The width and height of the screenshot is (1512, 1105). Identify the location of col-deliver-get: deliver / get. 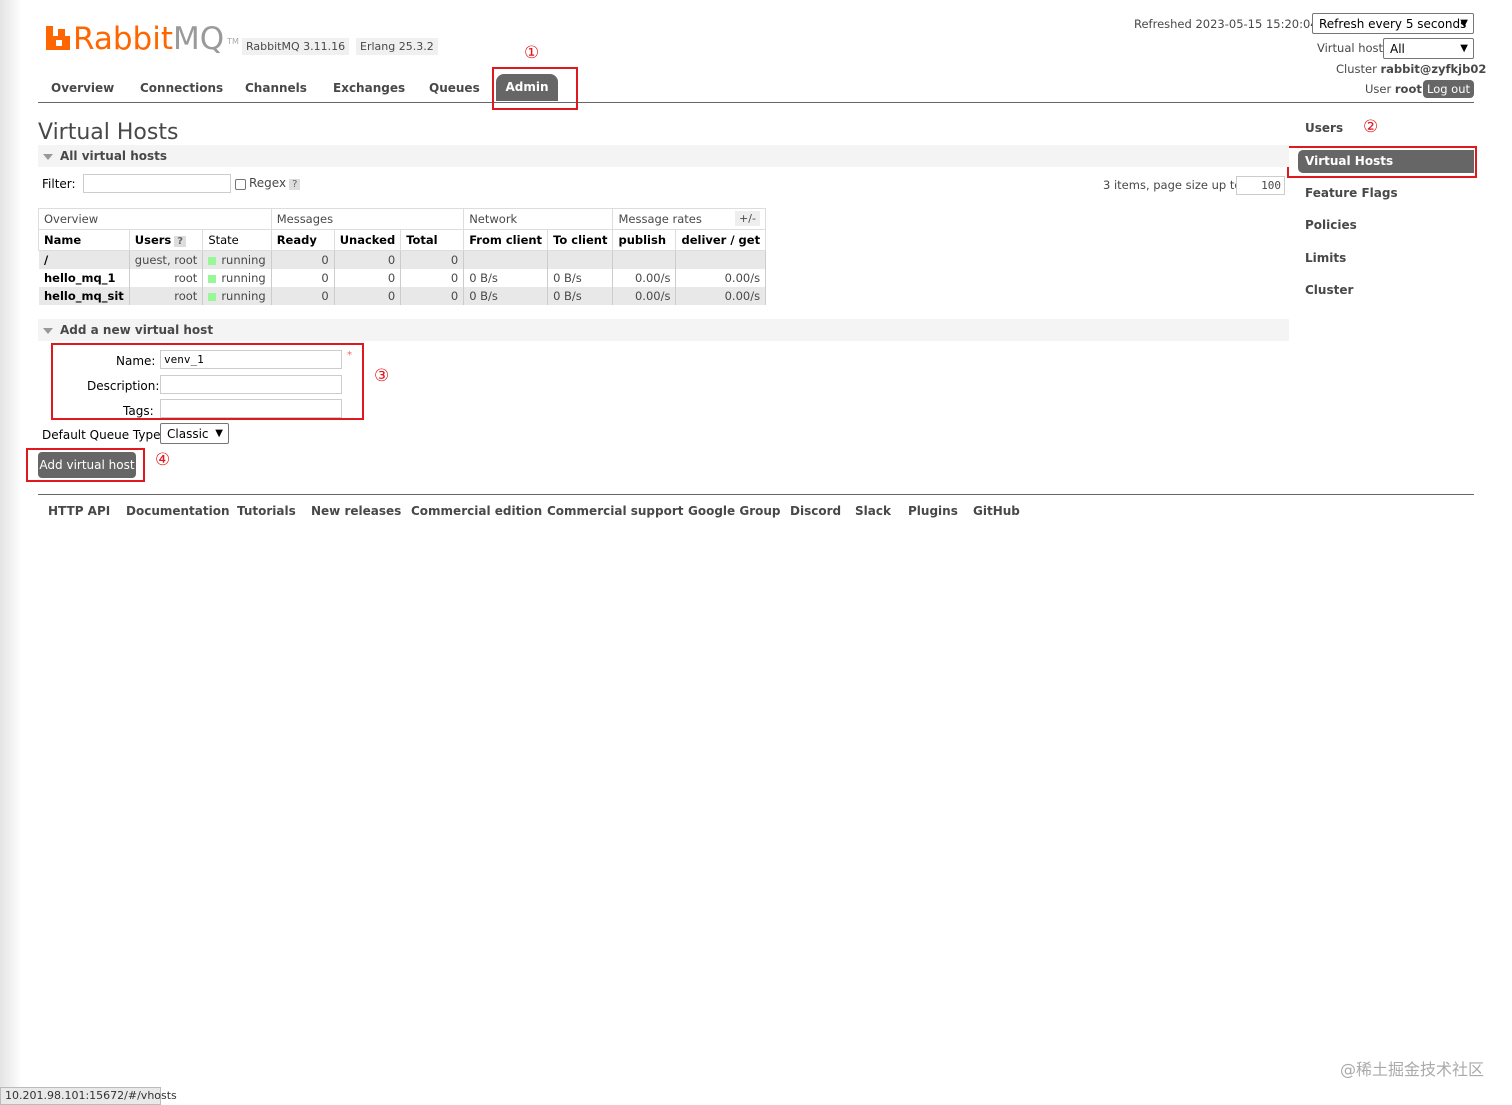
(721, 240).